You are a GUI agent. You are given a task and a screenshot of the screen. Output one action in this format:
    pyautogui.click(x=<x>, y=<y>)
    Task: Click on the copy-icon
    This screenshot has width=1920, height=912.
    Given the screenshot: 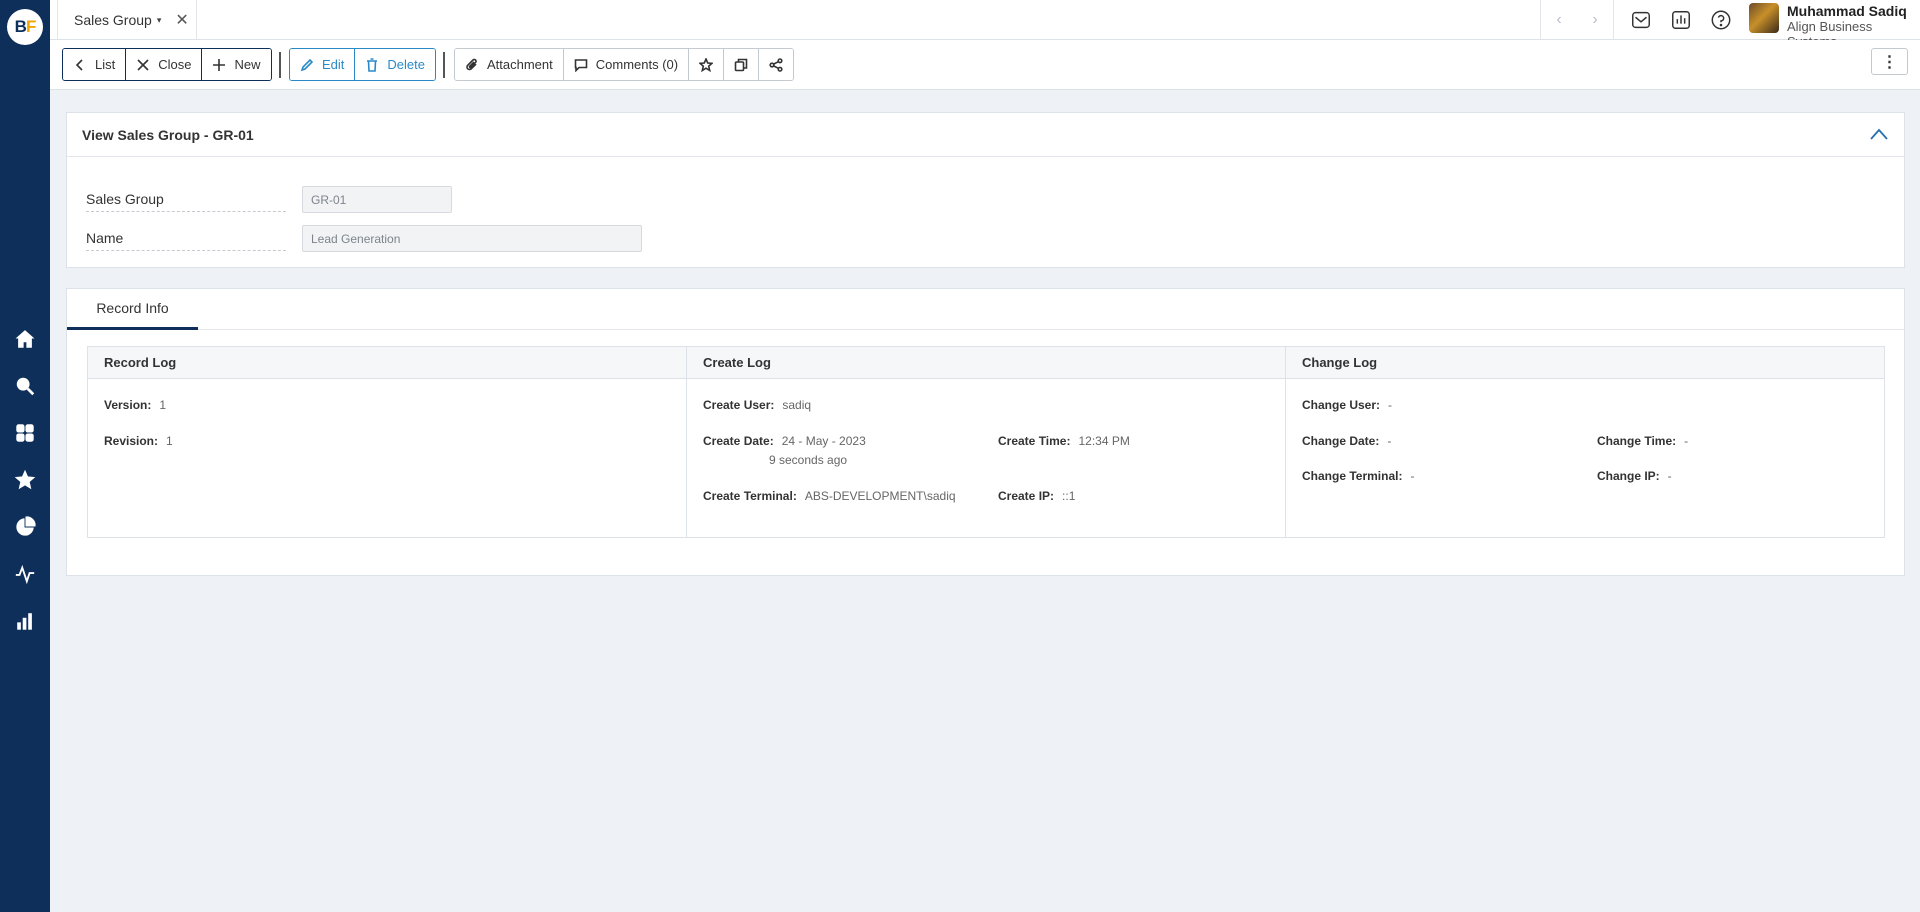 What is the action you would take?
    pyautogui.click(x=741, y=65)
    